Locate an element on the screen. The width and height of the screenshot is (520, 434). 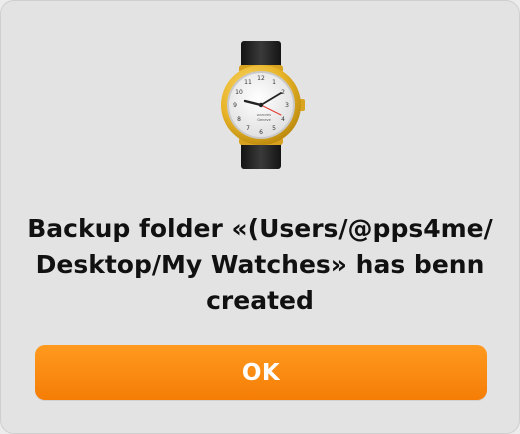
svg-text: 10 is located at coordinates (239, 92).